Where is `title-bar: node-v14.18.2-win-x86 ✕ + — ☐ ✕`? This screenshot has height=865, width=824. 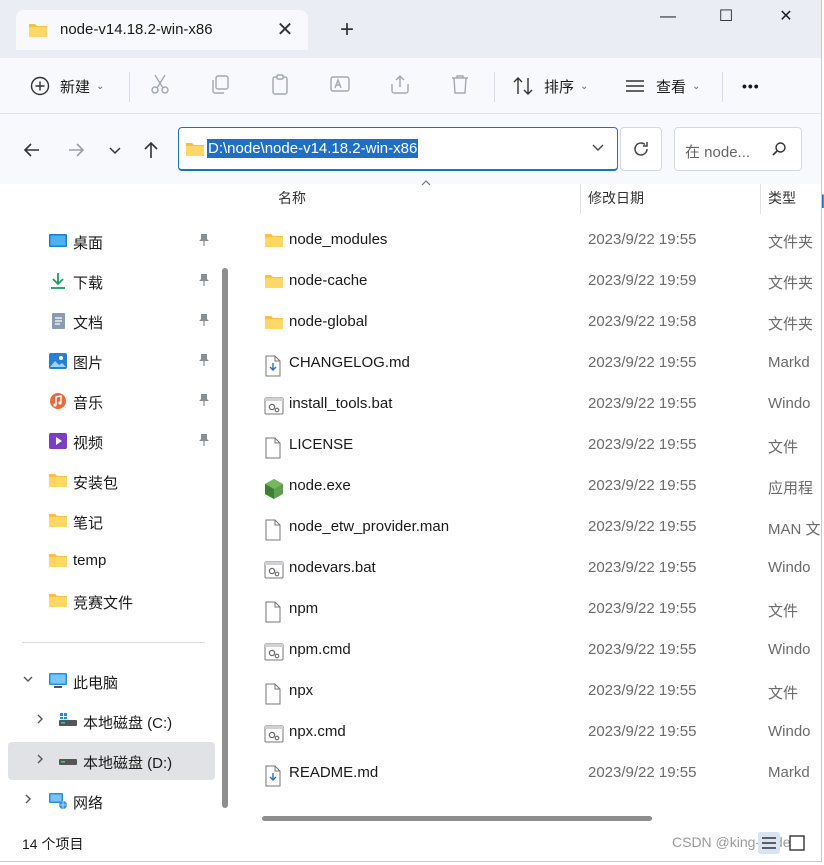
title-bar: node-v14.18.2-win-x86 ✕ + — ☐ ✕ is located at coordinates (410, 29).